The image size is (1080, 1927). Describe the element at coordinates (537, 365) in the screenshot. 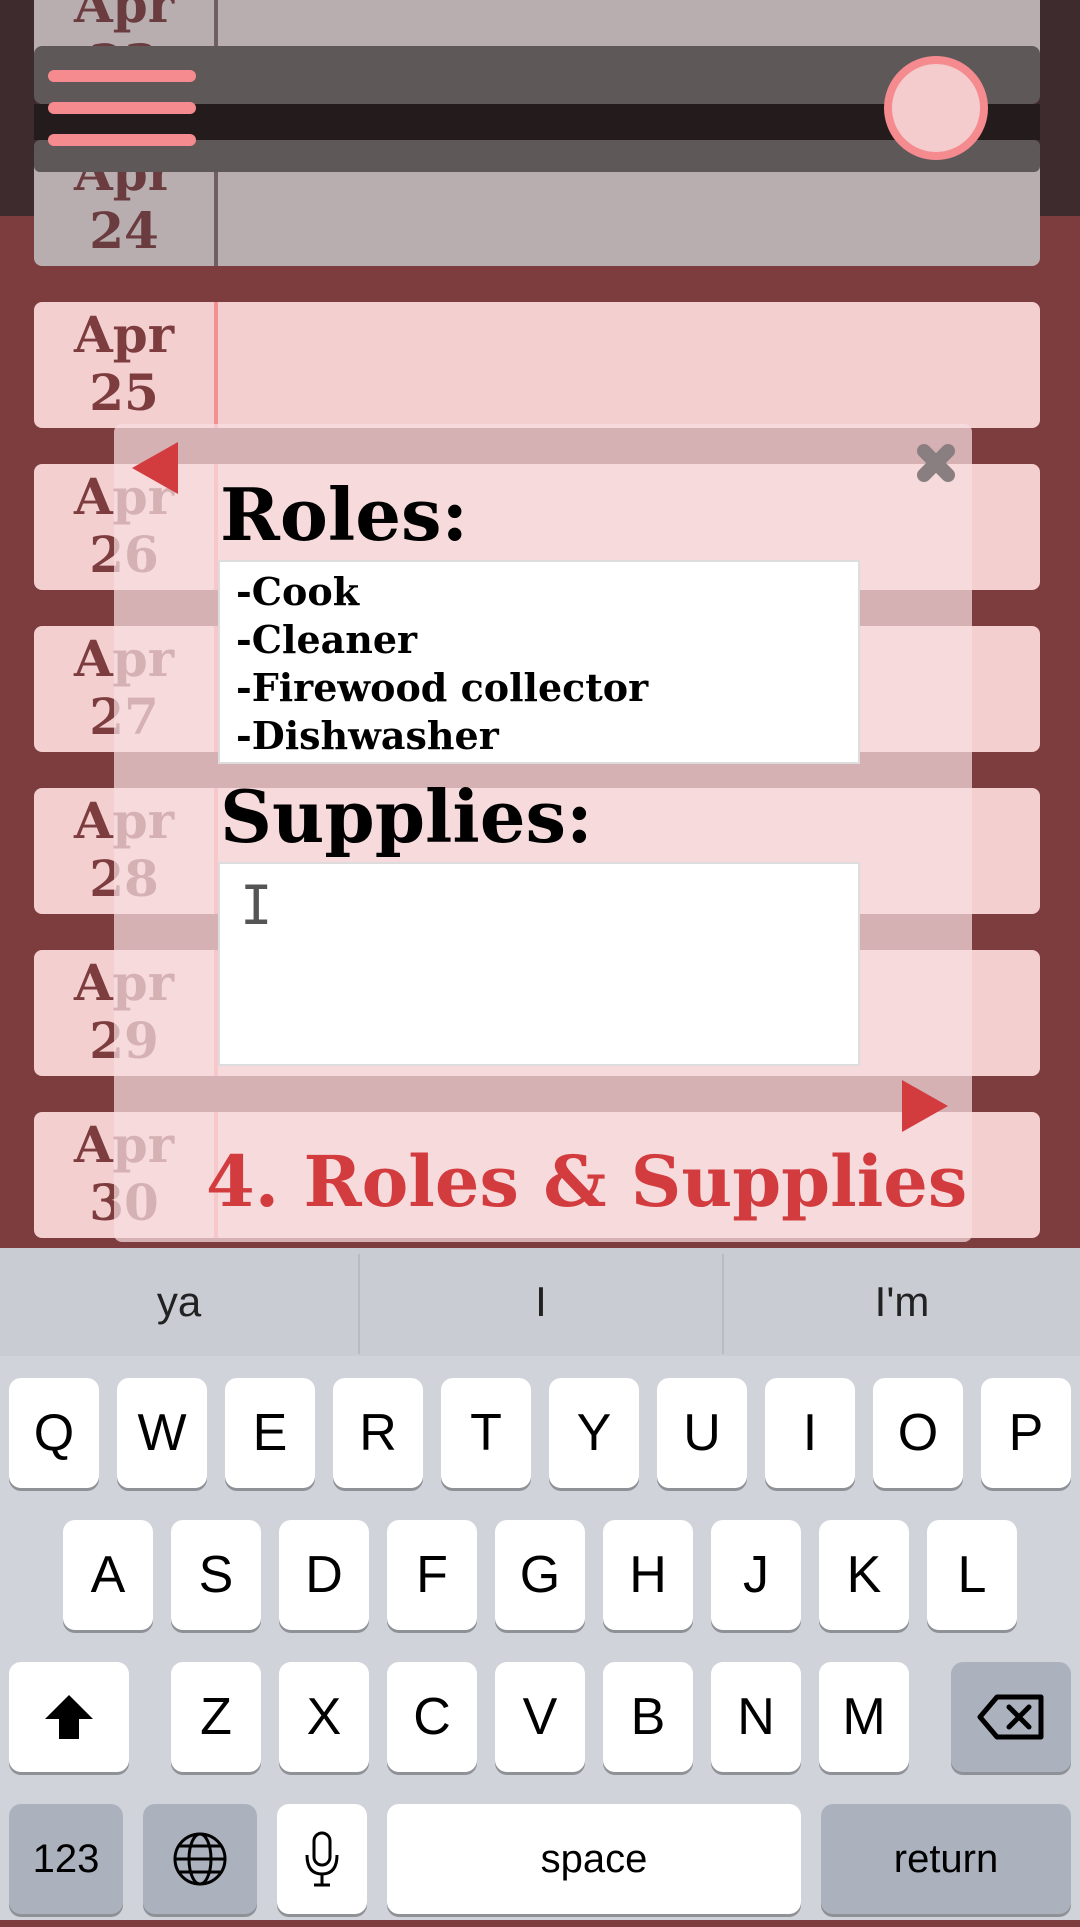

I see `day-row-apr-25: Apr 25` at that location.